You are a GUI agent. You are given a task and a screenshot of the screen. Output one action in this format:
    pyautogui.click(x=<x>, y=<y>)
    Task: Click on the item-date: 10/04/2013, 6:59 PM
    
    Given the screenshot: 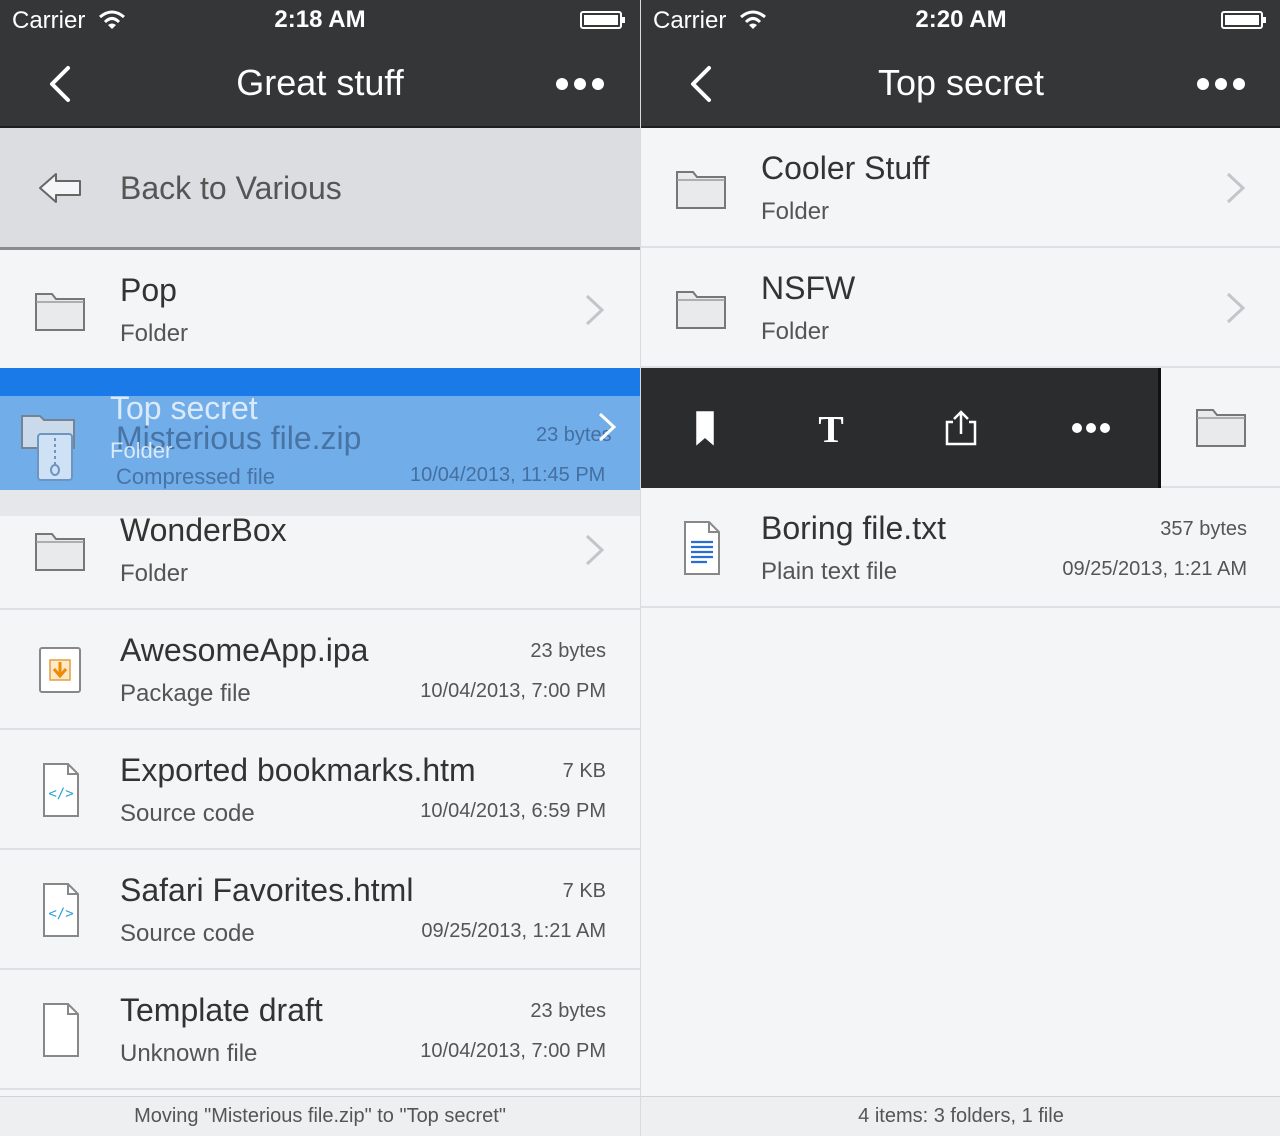 What is the action you would take?
    pyautogui.click(x=513, y=811)
    